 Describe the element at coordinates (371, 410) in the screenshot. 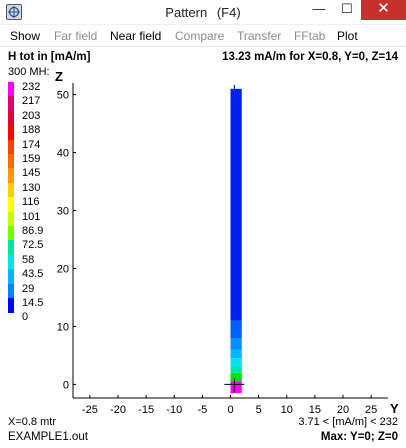

I see `y-tick-label: 25` at that location.